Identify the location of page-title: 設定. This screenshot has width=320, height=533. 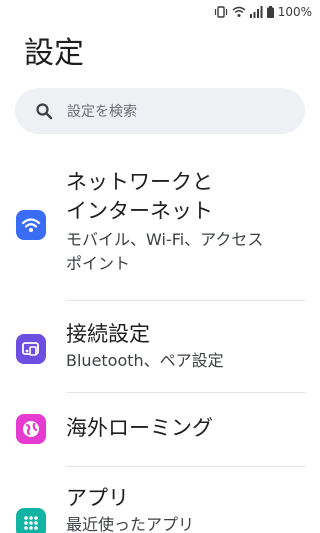
(54, 53).